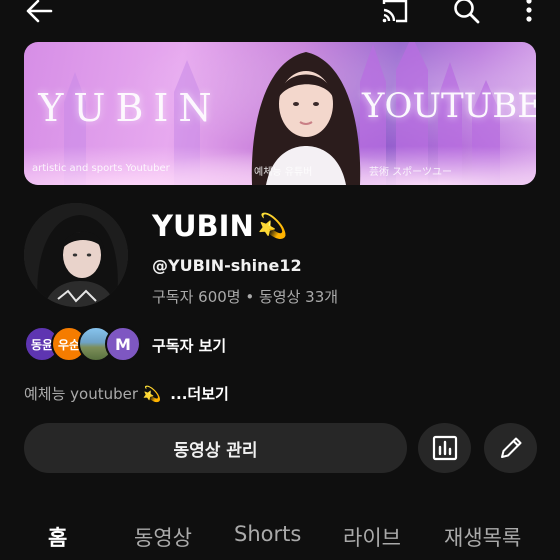  Describe the element at coordinates (267, 534) in the screenshot. I see `tab-shorts: Shorts` at that location.